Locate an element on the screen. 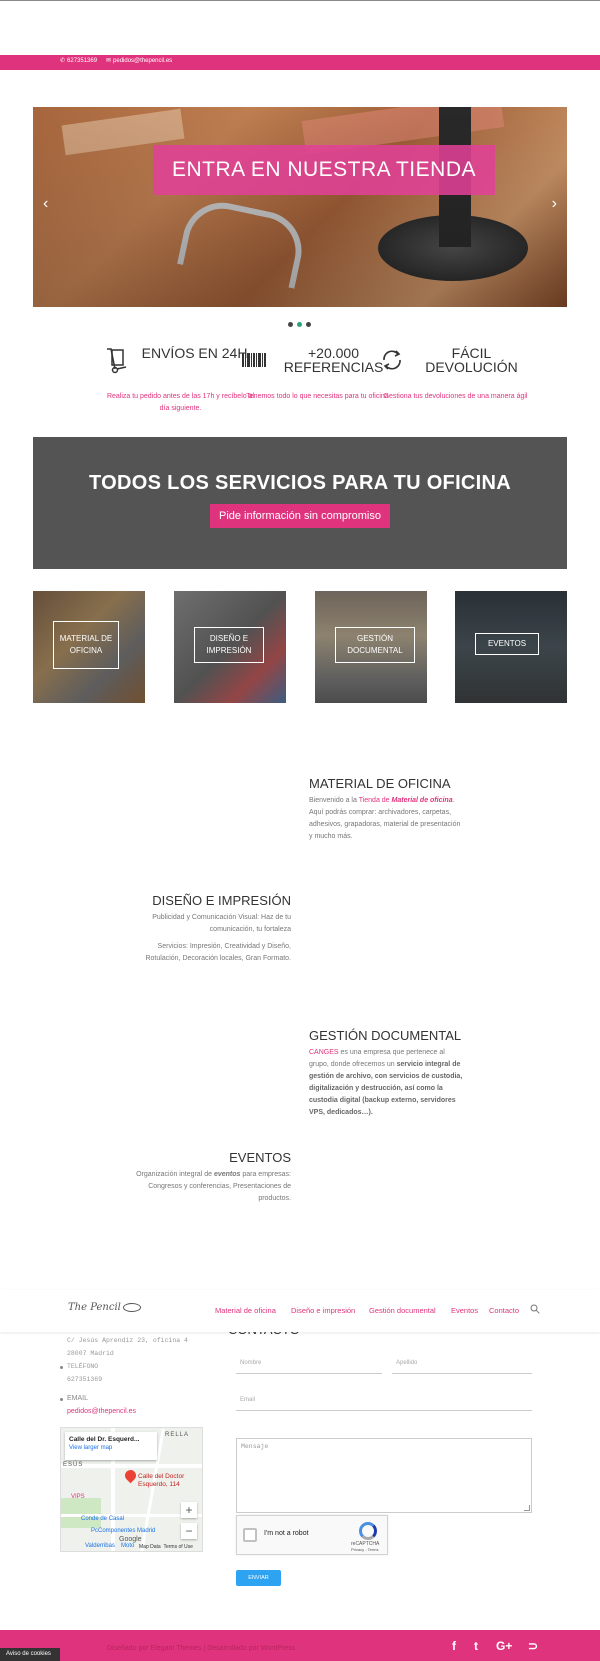  slider-next-arrow: › is located at coordinates (554, 204).